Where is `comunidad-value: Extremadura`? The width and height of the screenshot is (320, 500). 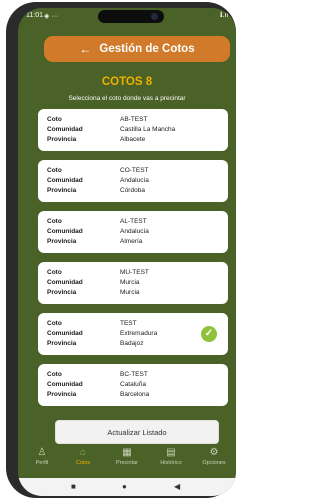 comunidad-value: Extremadura is located at coordinates (139, 333).